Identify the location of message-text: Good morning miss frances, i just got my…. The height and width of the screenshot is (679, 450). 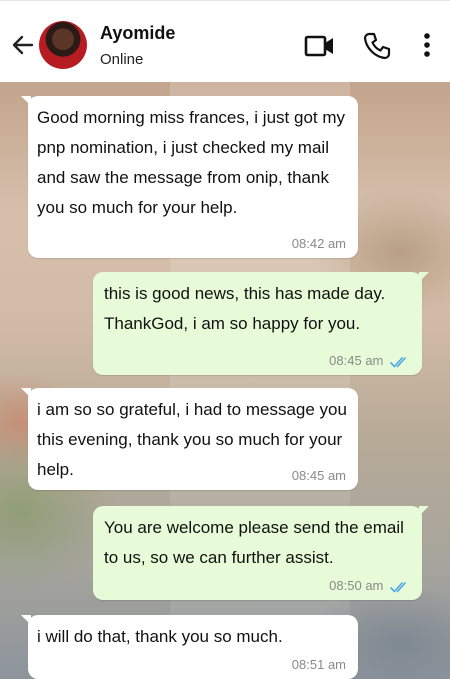
(191, 162).